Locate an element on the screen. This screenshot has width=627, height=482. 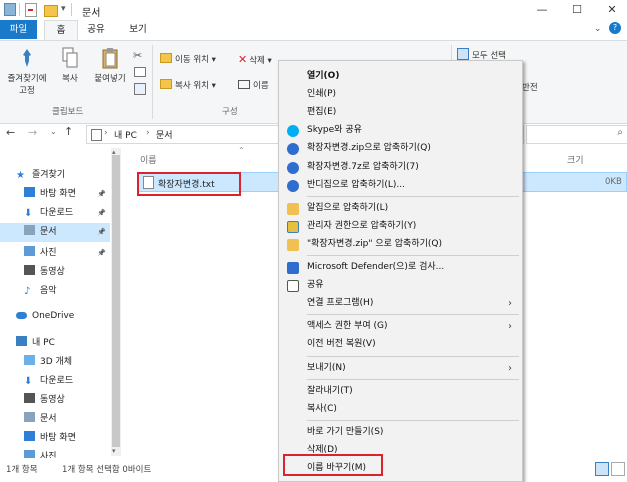
menu-item-label: Skype와 공유 is located at coordinates (334, 130).